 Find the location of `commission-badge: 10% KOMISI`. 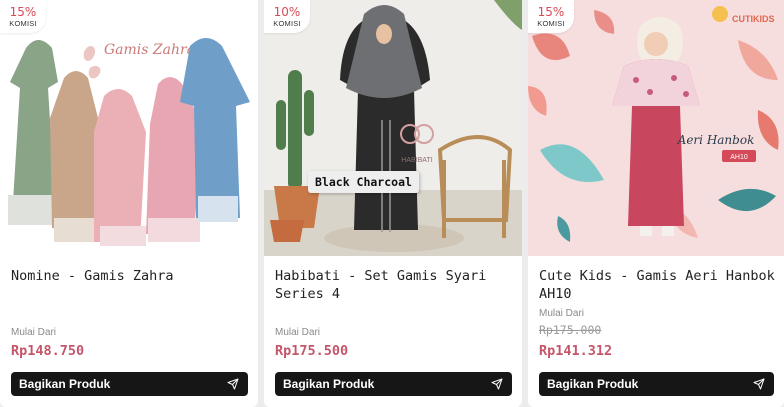

commission-badge: 10% KOMISI is located at coordinates (287, 16).